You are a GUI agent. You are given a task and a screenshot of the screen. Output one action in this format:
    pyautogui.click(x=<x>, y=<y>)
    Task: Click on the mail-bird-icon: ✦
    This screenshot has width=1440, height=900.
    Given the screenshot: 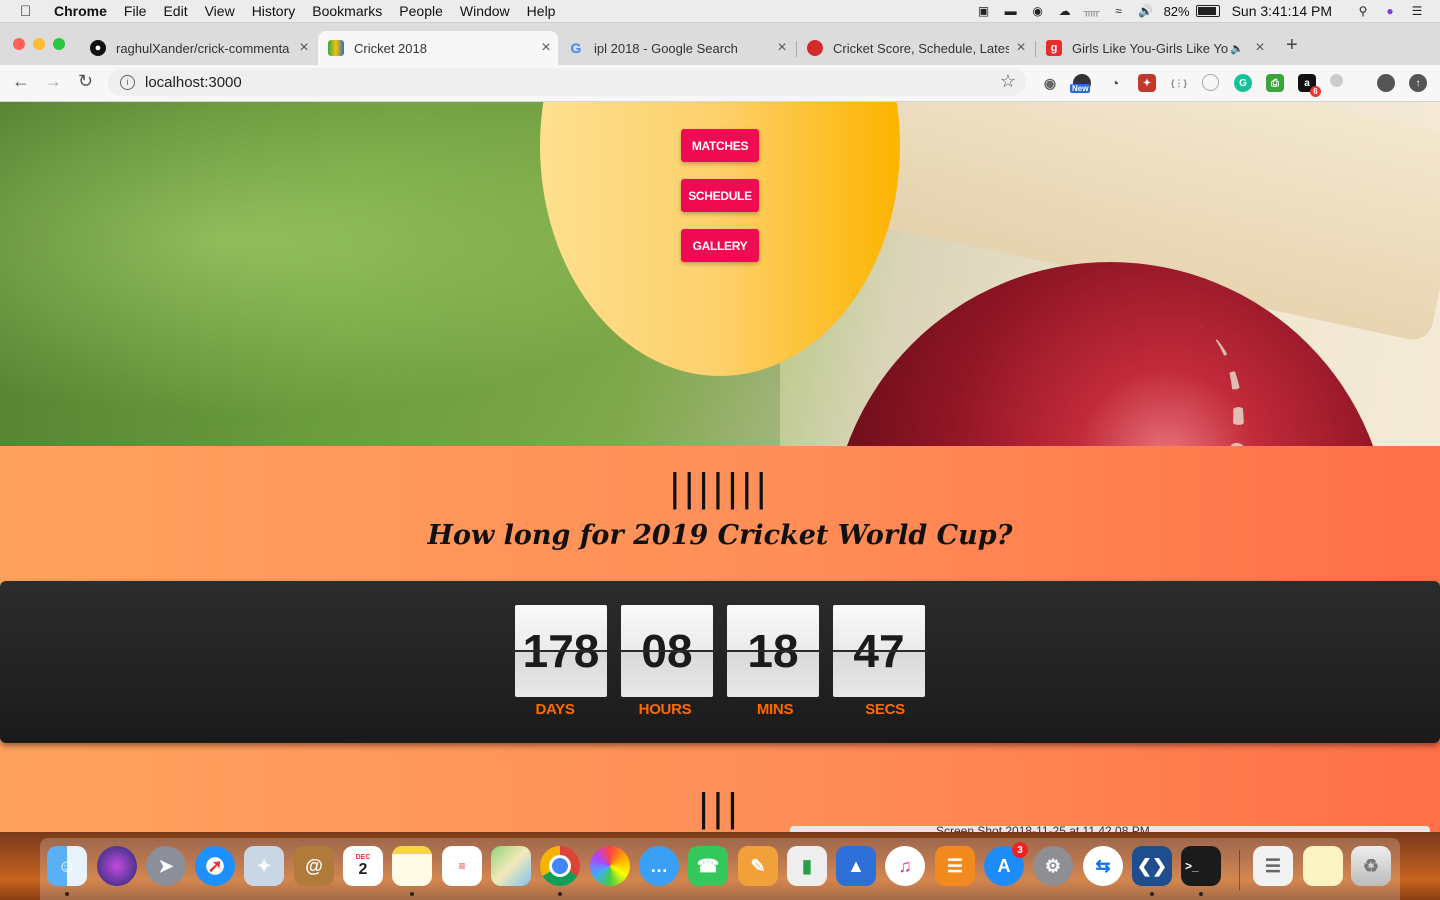 What is the action you would take?
    pyautogui.click(x=264, y=866)
    